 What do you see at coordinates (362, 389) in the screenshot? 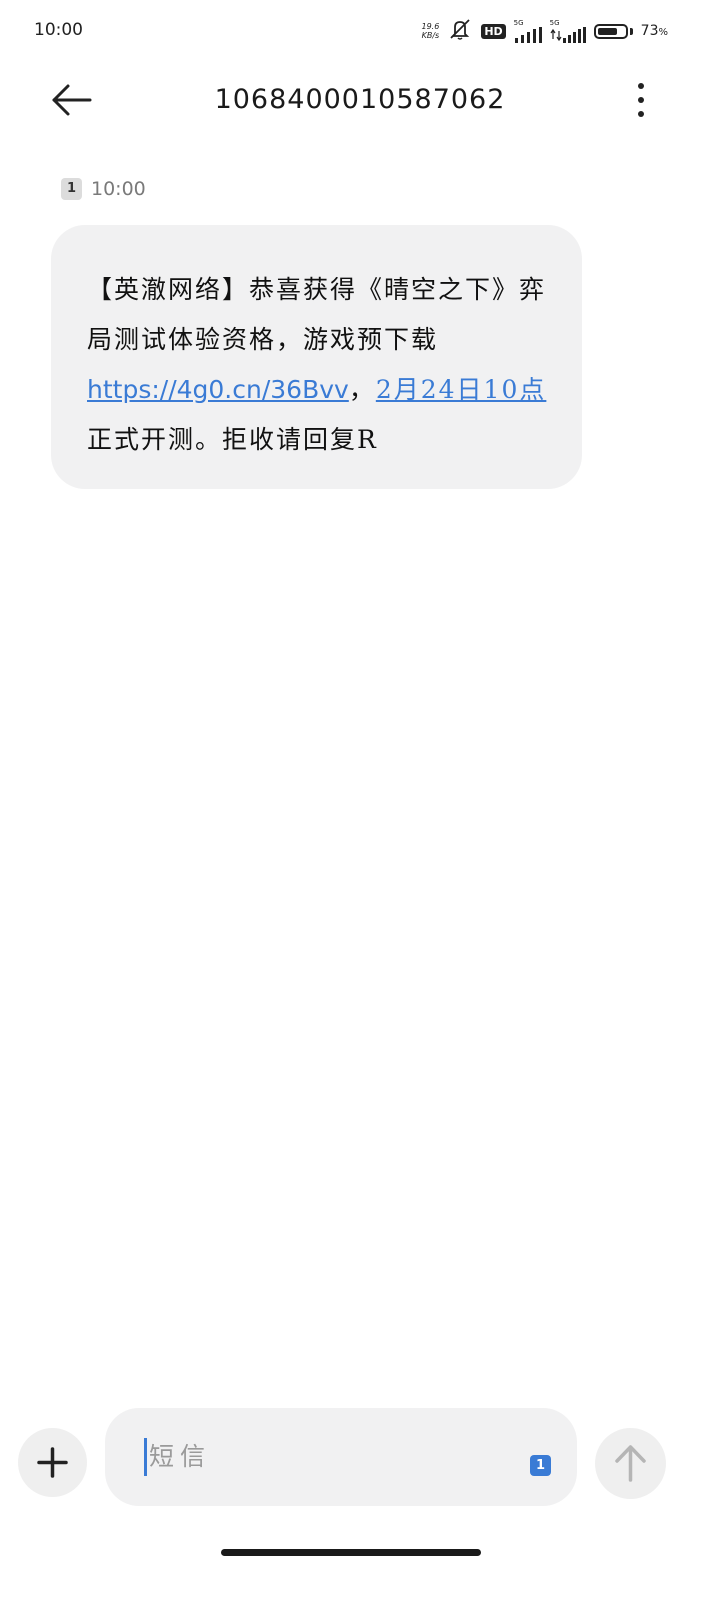
I see `message-text-part: ，` at bounding box center [362, 389].